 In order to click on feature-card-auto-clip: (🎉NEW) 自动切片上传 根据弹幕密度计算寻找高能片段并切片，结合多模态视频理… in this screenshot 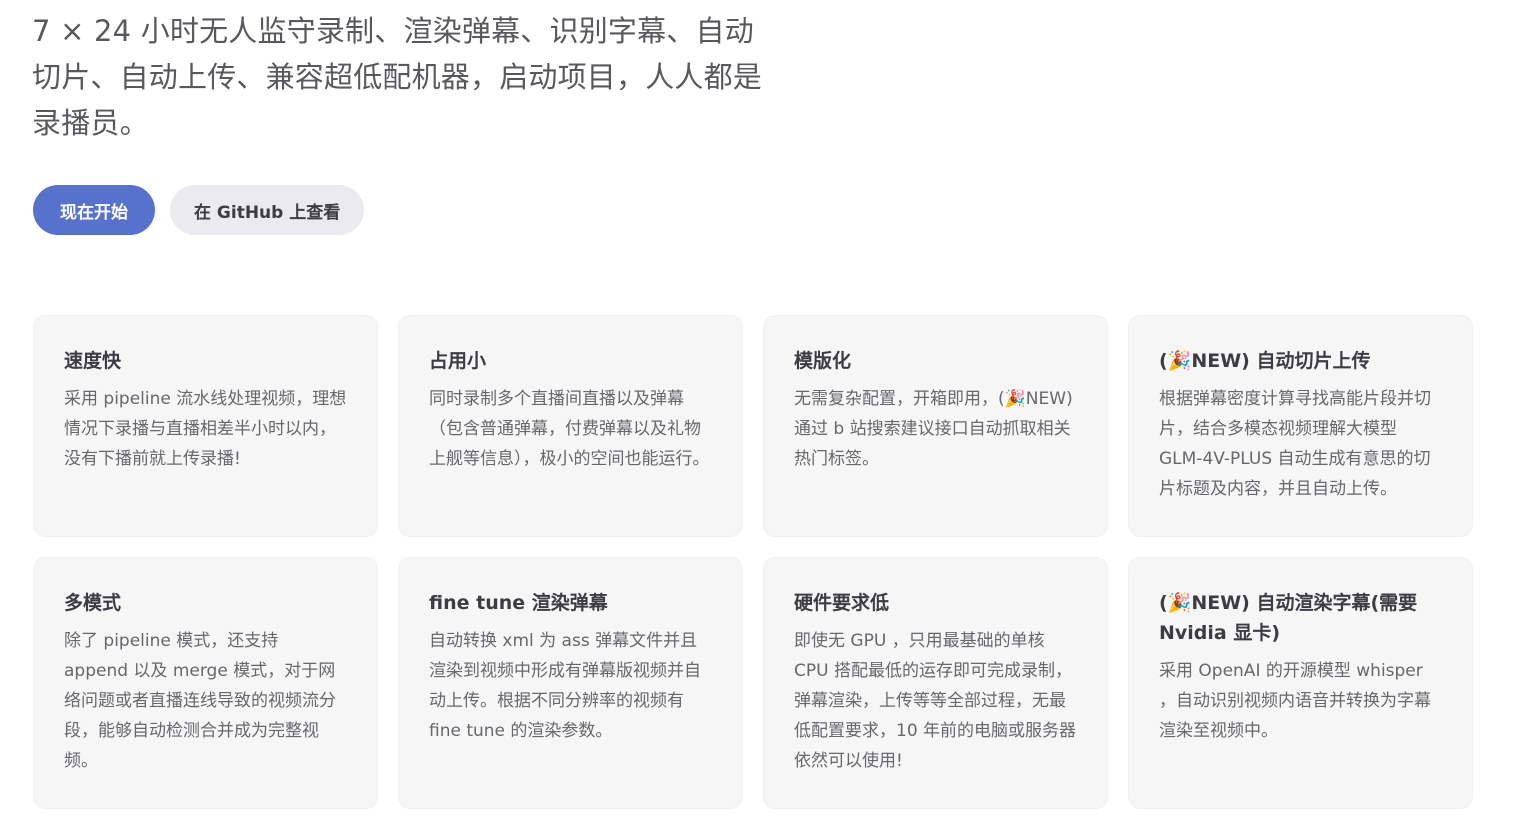, I will do `click(1300, 426)`.